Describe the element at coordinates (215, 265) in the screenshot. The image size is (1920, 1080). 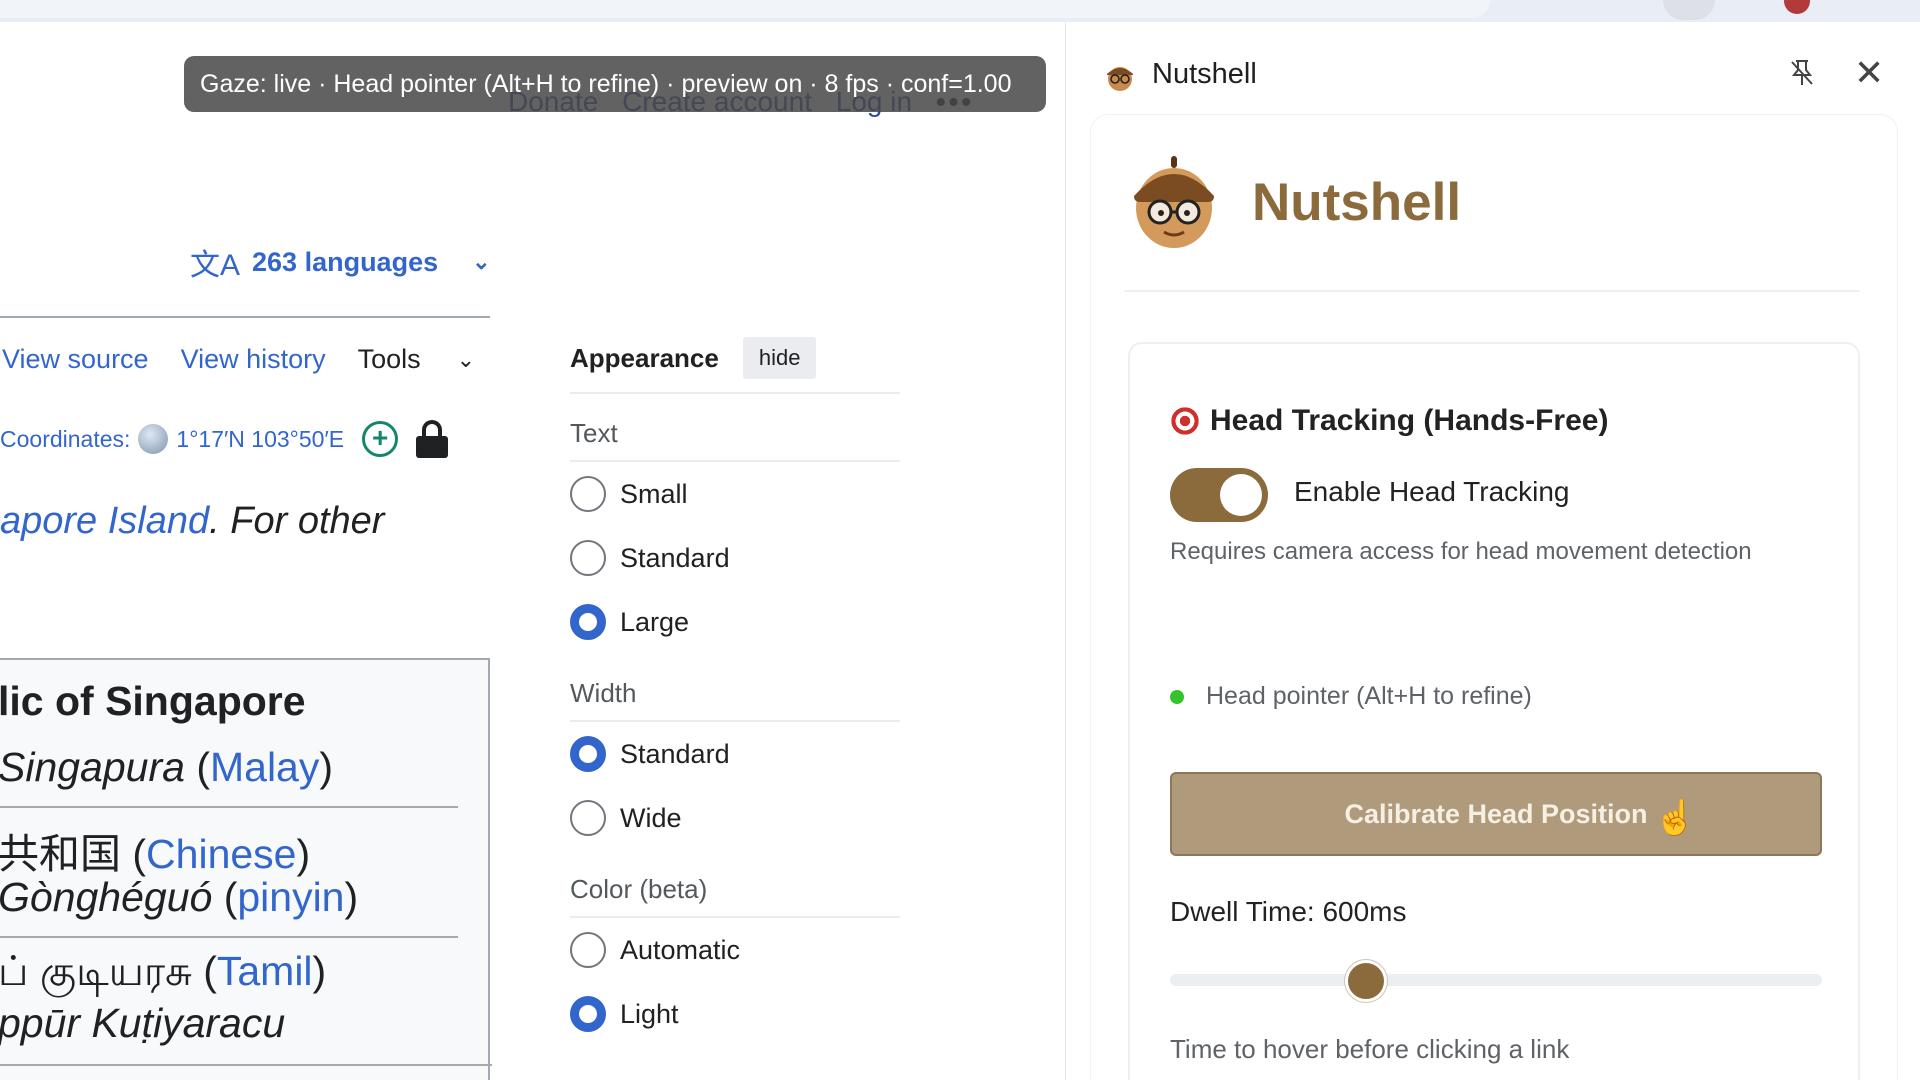
I see `translate-icon: 文A` at that location.